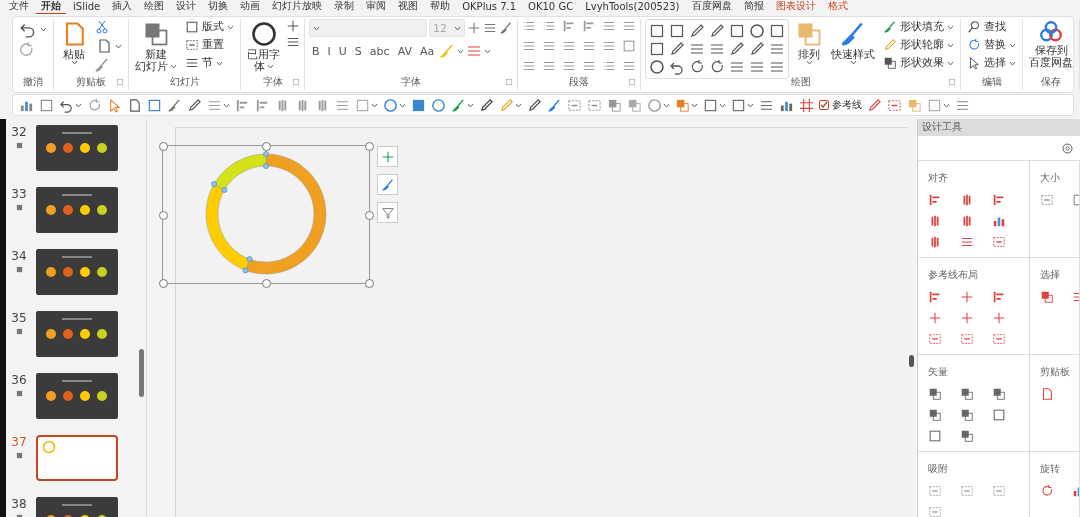  Describe the element at coordinates (242, 105) in the screenshot. I see `align-right-icon` at that location.